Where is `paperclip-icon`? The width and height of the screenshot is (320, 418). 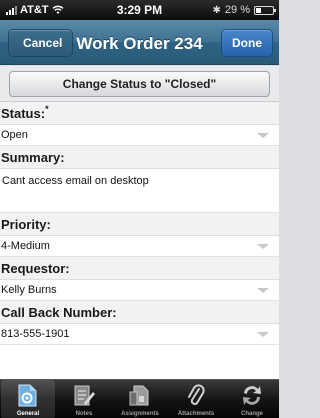 paperclip-icon is located at coordinates (196, 394).